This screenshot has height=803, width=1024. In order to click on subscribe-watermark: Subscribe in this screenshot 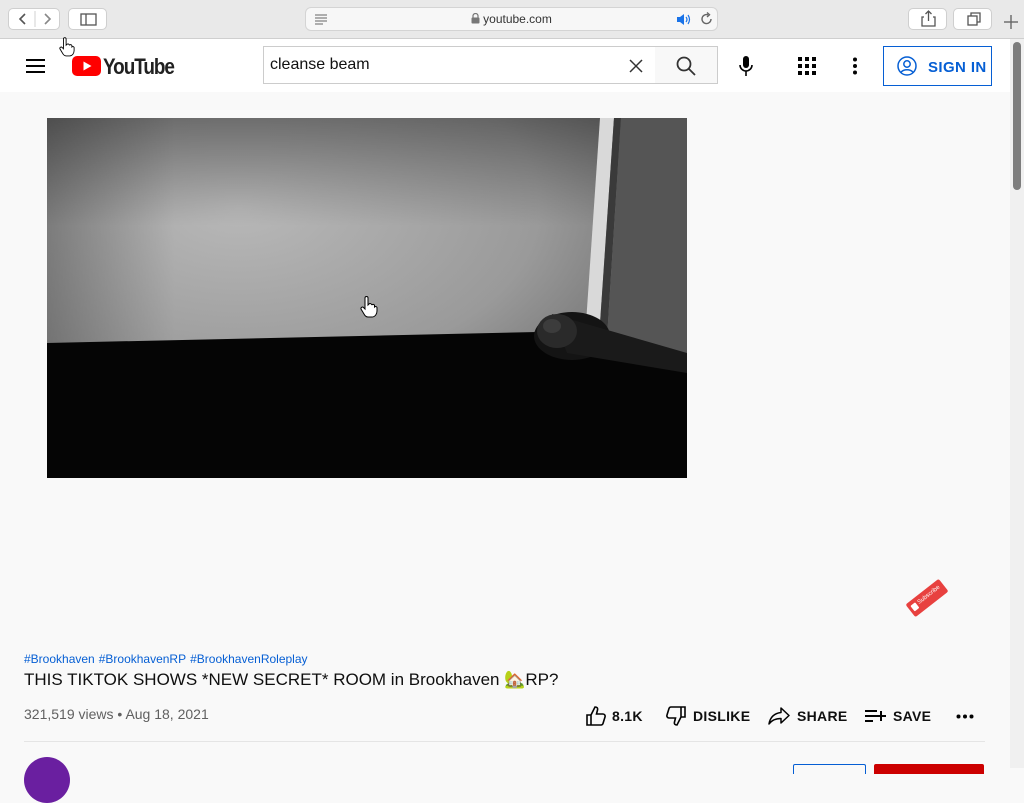, I will do `click(927, 598)`.